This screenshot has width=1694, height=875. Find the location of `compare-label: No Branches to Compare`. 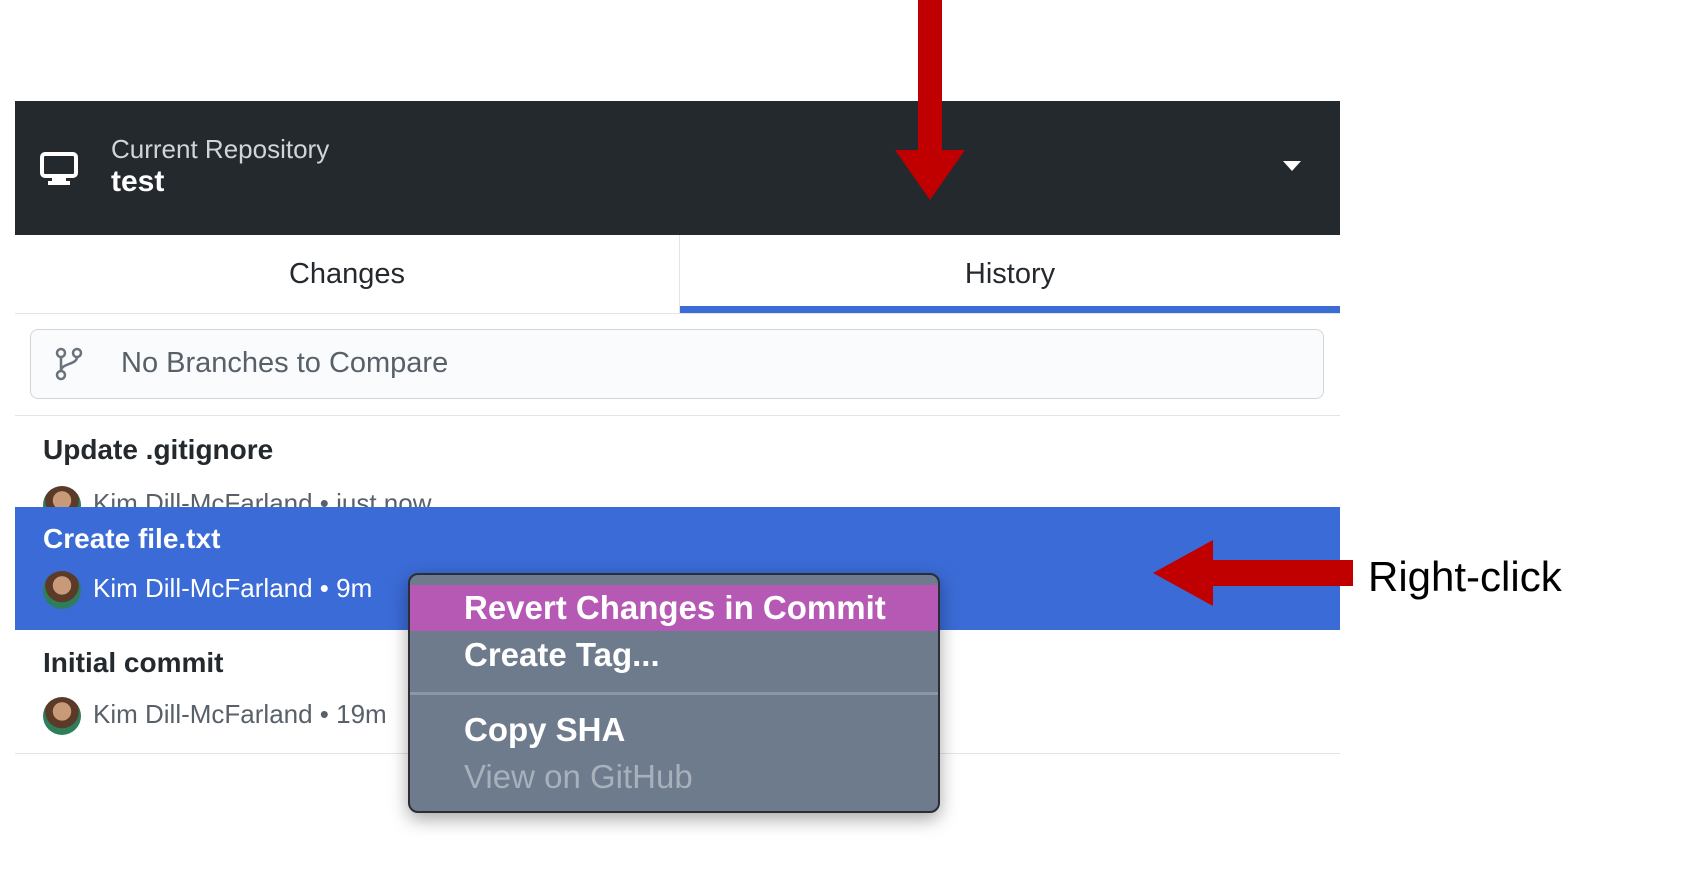

compare-label: No Branches to Compare is located at coordinates (285, 363).